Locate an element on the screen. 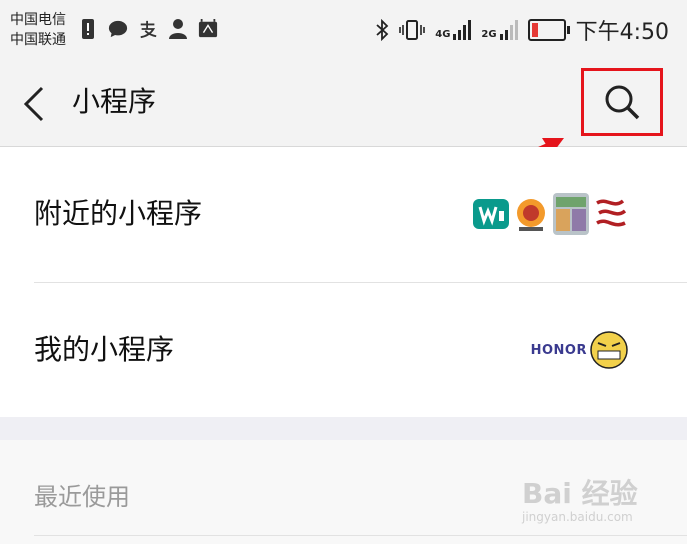  watermark-sub: jingyan.baidu.com is located at coordinates (577, 517).